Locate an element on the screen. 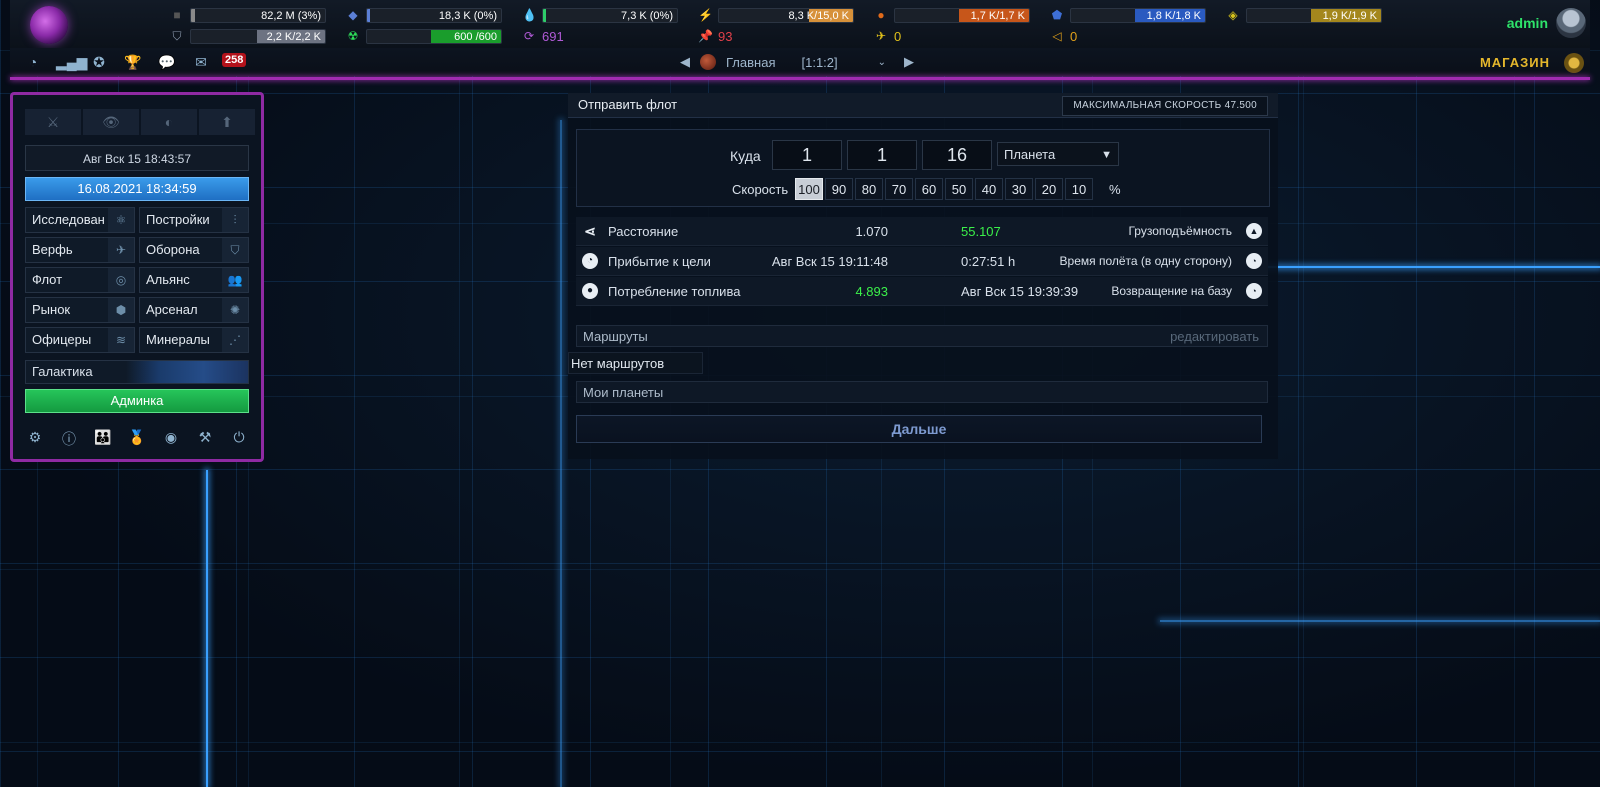 This screenshot has width=1600, height=787. menu-galaxy: Галактика is located at coordinates (137, 372).